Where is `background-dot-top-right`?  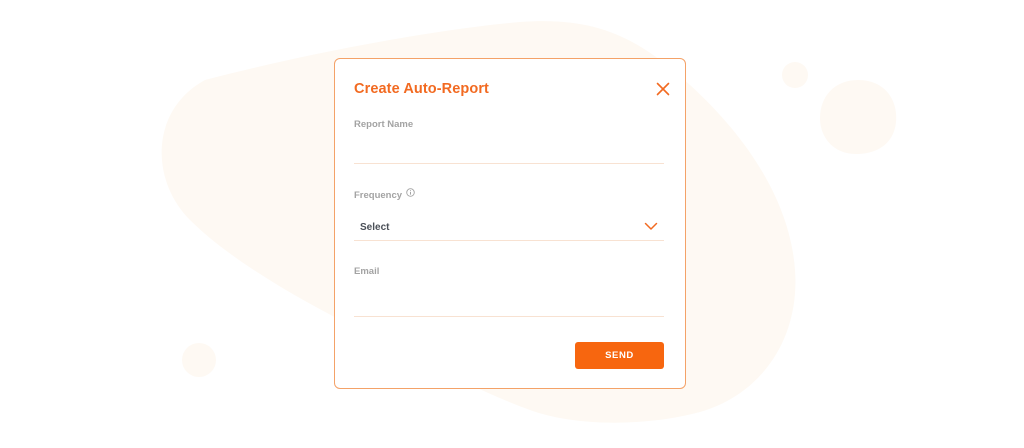
background-dot-top-right is located at coordinates (795, 75).